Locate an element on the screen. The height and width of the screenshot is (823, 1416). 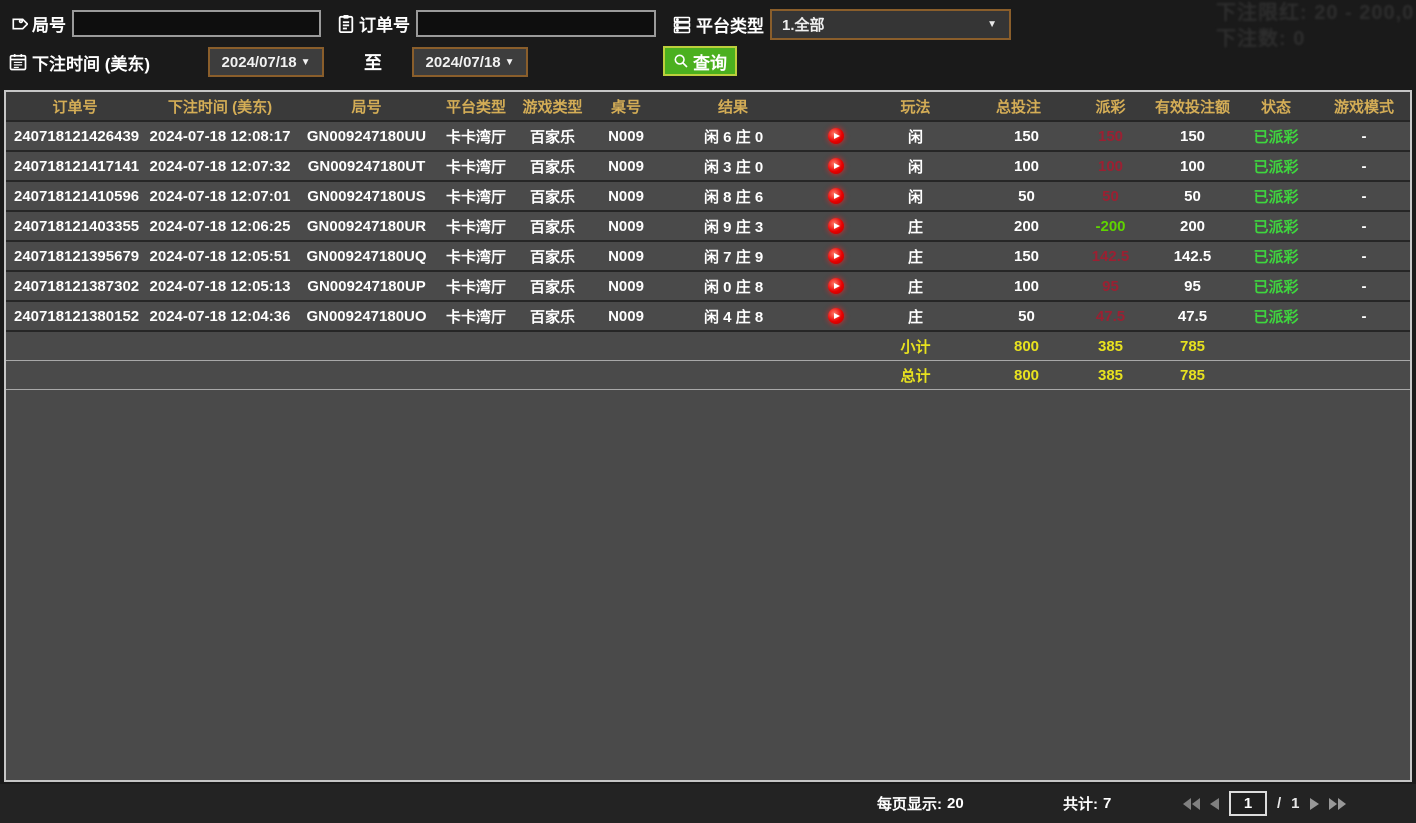
col-header-play-type: 玩法 is located at coordinates (915, 107).